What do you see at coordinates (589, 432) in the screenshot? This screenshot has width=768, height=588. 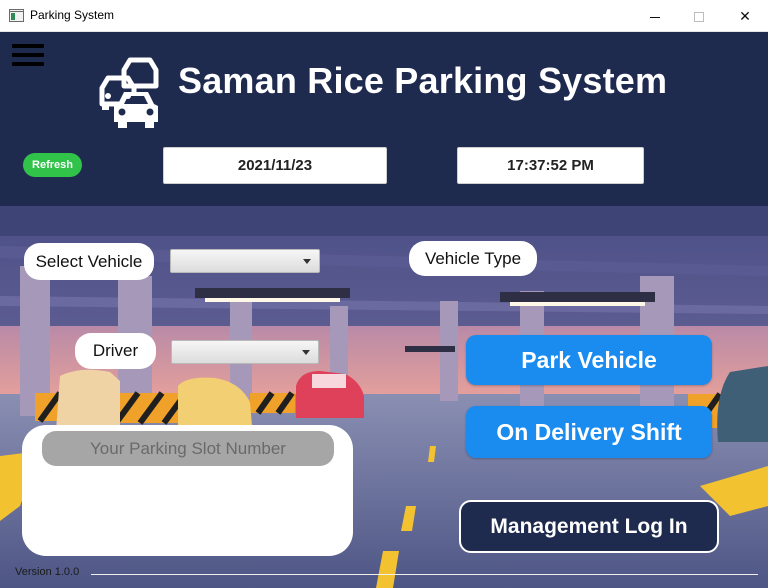 I see `on-delivery-shift-button: On Delivery Shift` at bounding box center [589, 432].